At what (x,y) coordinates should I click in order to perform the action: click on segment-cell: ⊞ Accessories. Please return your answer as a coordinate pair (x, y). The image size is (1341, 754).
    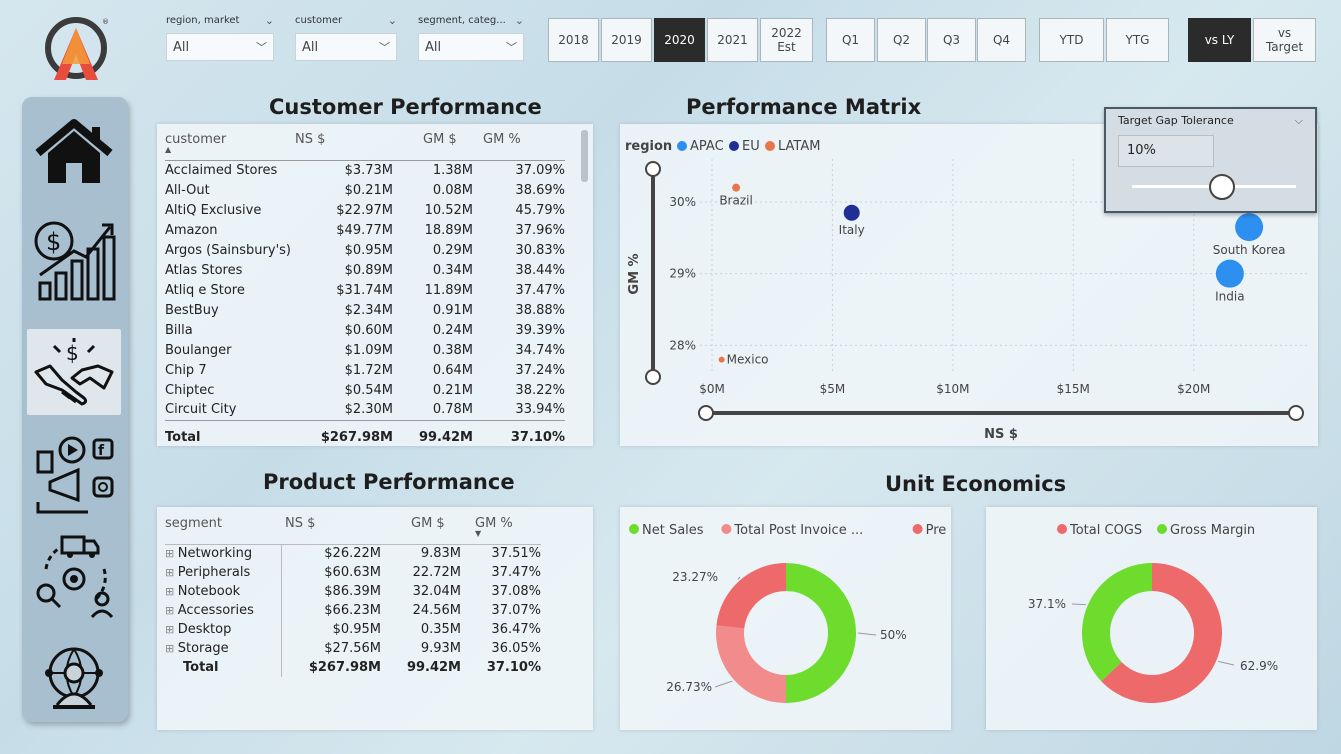
    Looking at the image, I should click on (223, 610).